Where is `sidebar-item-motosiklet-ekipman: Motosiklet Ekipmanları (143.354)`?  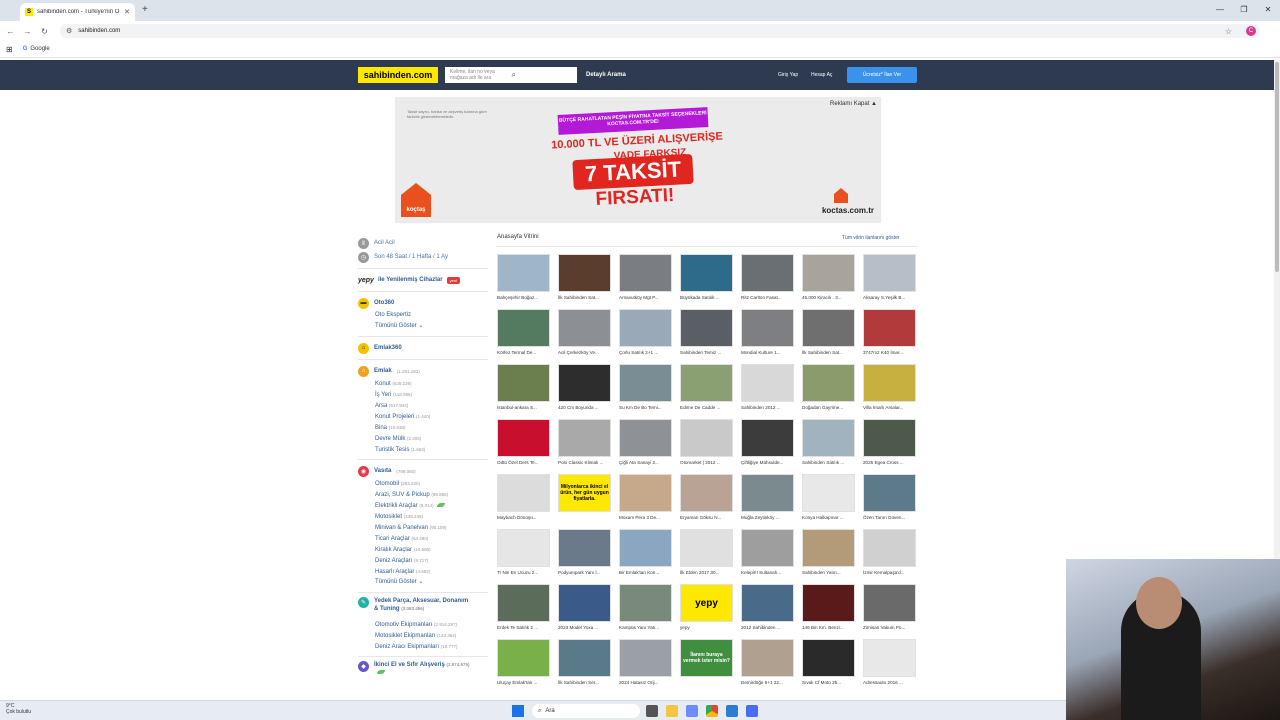 sidebar-item-motosiklet-ekipman: Motosiklet Ekipmanları (143.354) is located at coordinates (431, 635).